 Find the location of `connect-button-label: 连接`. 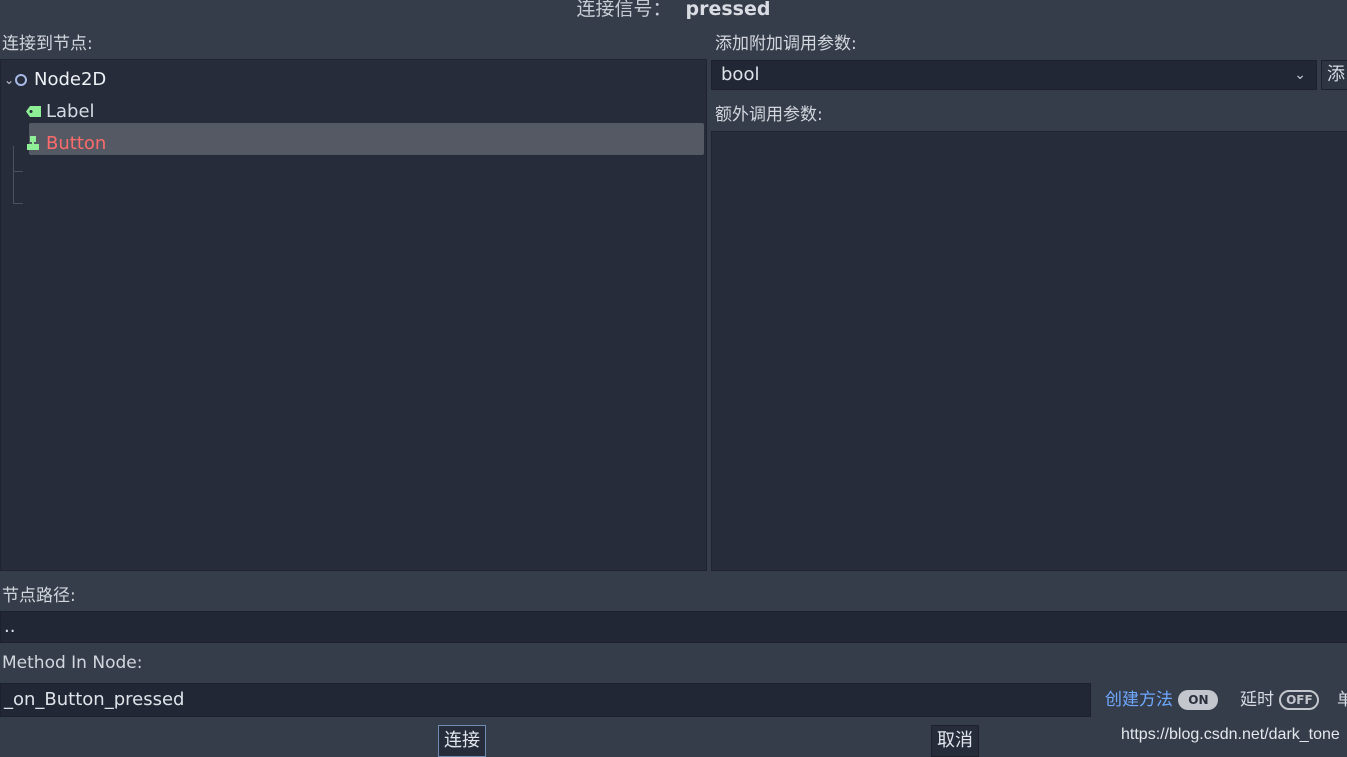

connect-button-label: 连接 is located at coordinates (462, 740).